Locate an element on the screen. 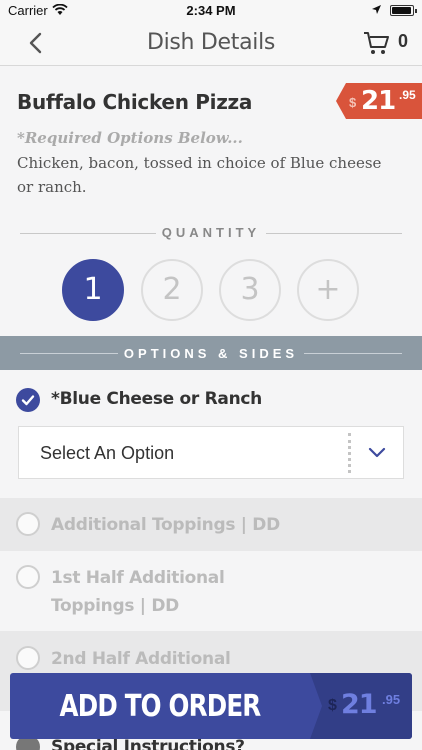 The height and width of the screenshot is (750, 422). options-sides-header: OPTIONS & SIDES is located at coordinates (211, 353).